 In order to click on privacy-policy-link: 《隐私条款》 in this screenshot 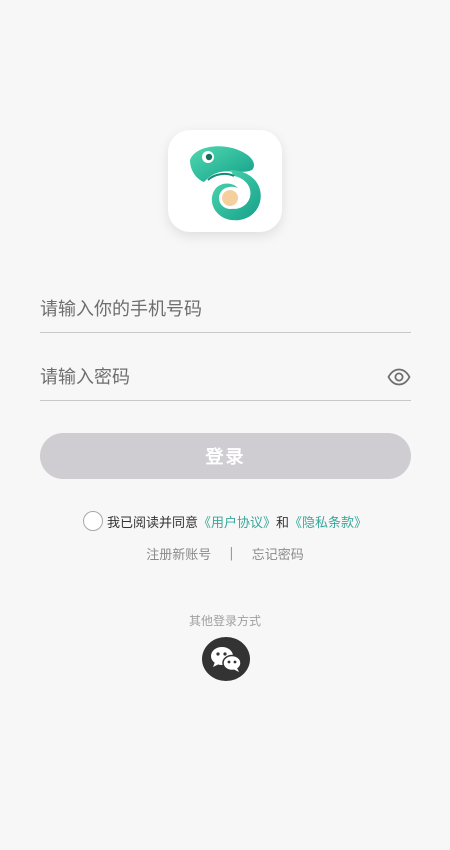, I will do `click(328, 521)`.